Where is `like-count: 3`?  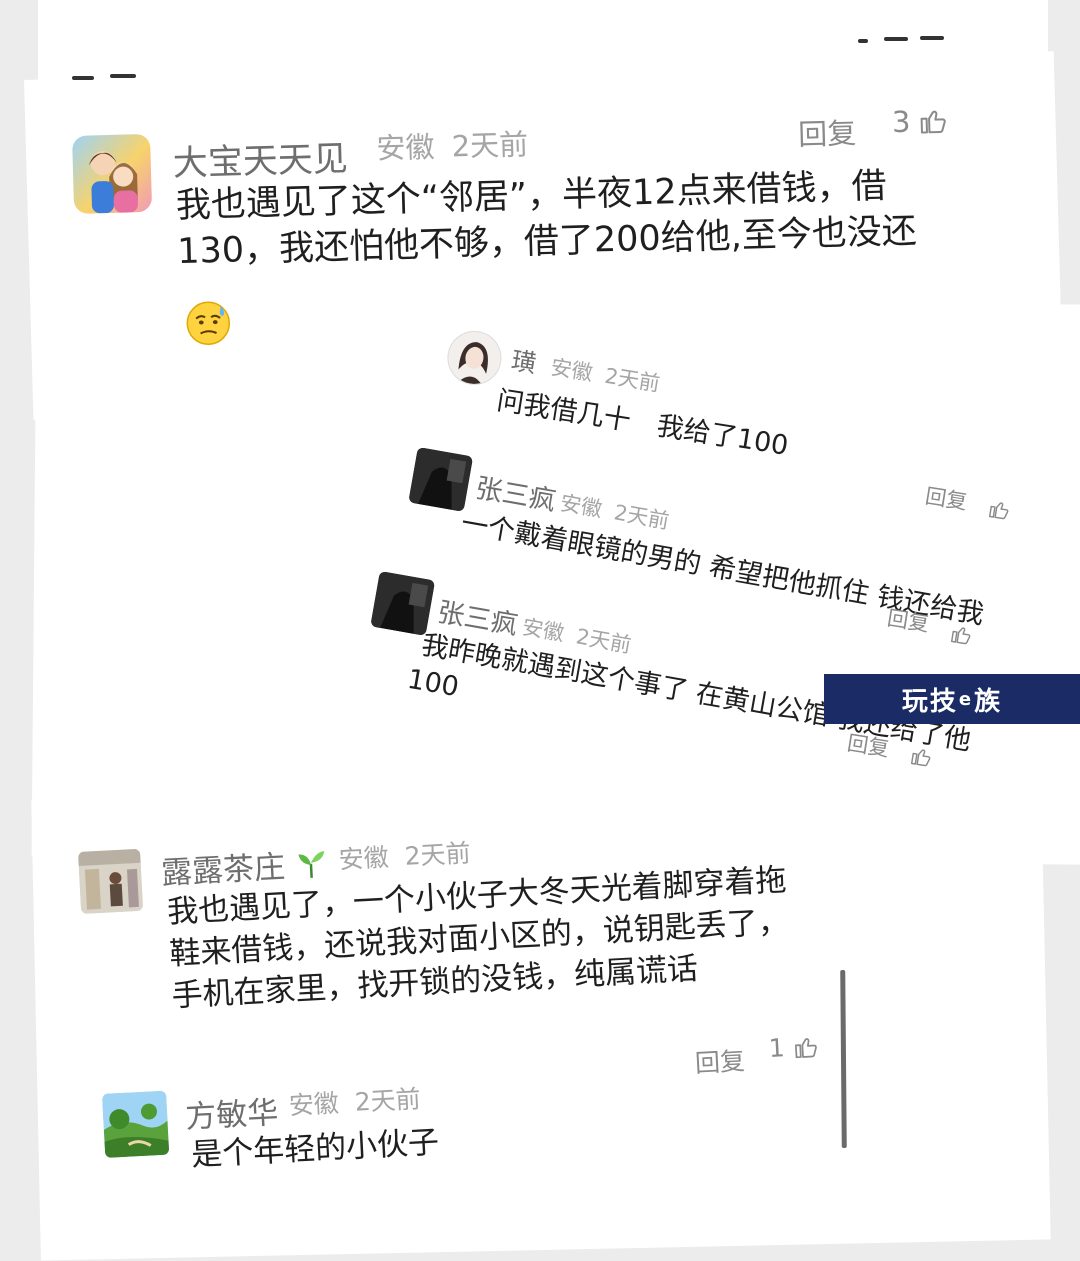 like-count: 3 is located at coordinates (901, 122).